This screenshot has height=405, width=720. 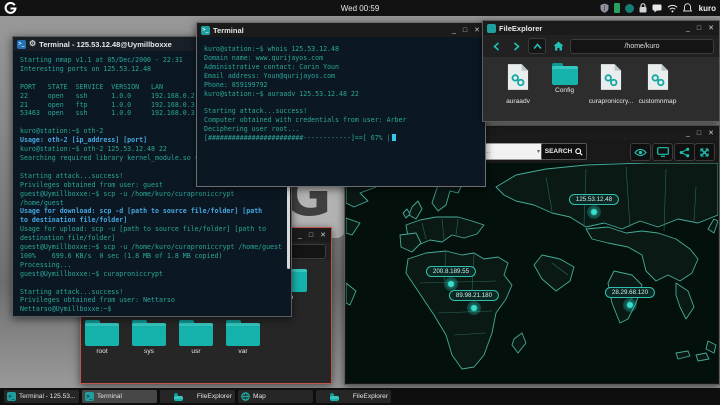 I want to click on file-item: auraadv, so click(x=518, y=84).